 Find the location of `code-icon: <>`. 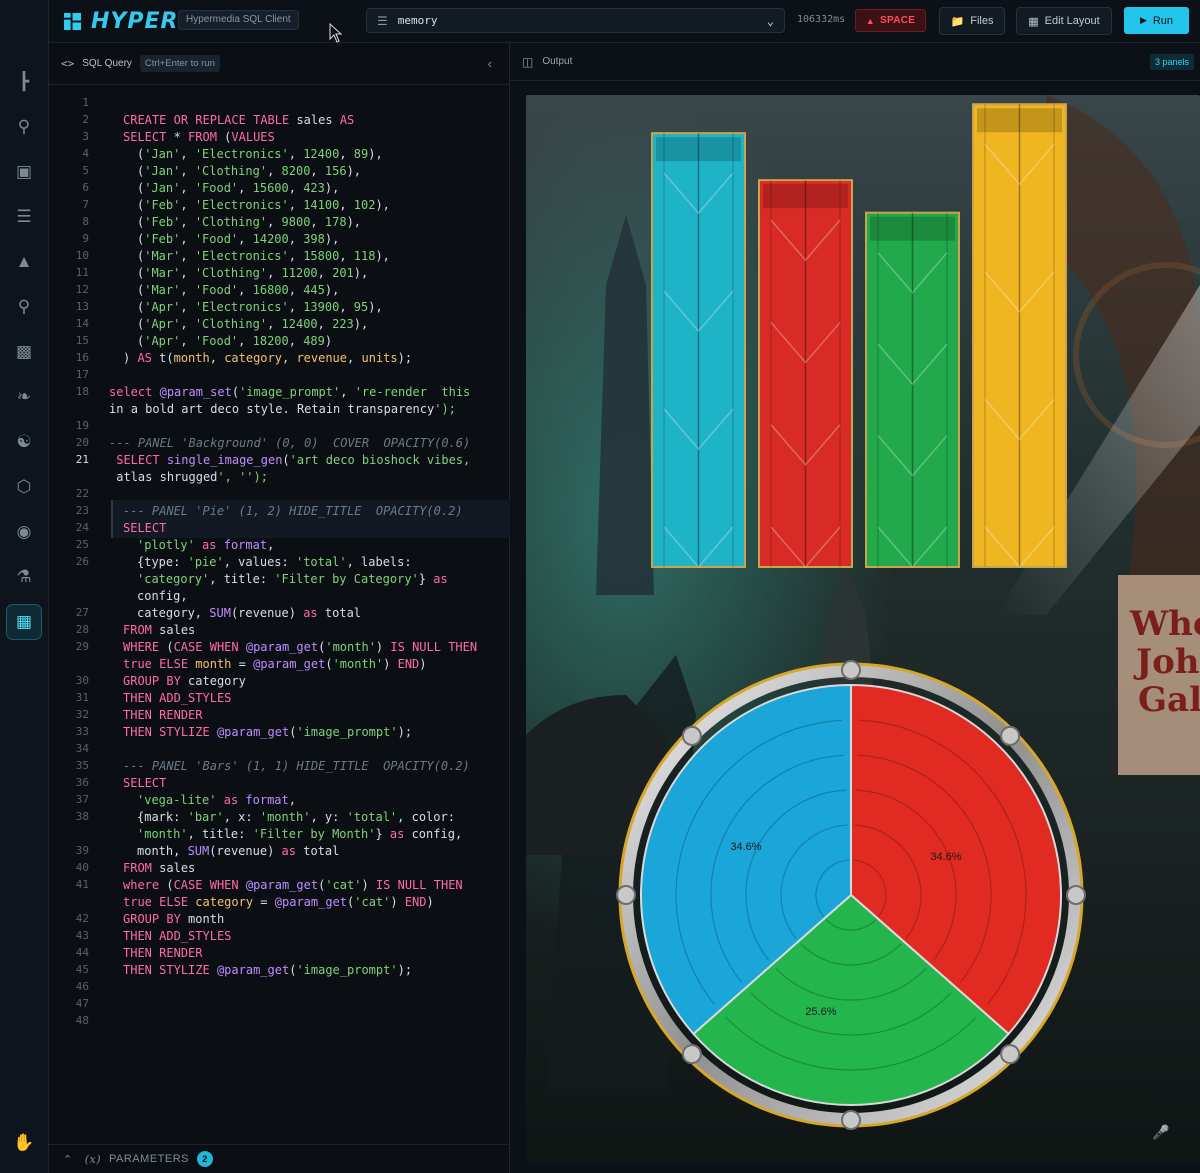

code-icon: <> is located at coordinates (68, 63).